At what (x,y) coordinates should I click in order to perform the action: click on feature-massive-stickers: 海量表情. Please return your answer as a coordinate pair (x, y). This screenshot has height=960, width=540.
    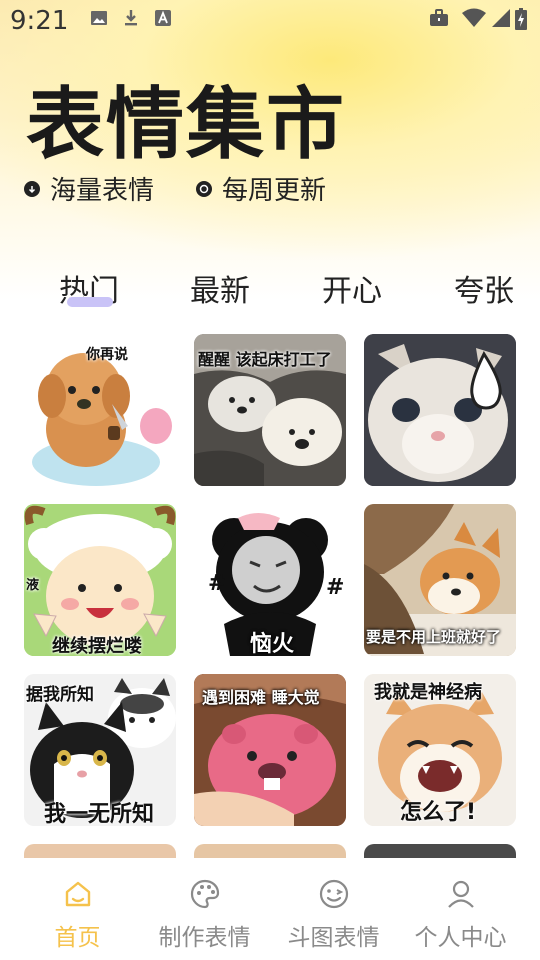
    Looking at the image, I should click on (89, 188).